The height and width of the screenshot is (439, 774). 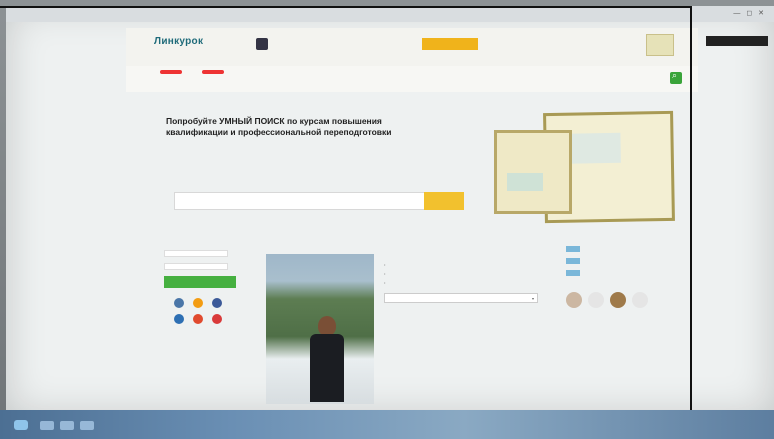 What do you see at coordinates (179, 319) in the screenshot?
I see `mailru-icon` at bounding box center [179, 319].